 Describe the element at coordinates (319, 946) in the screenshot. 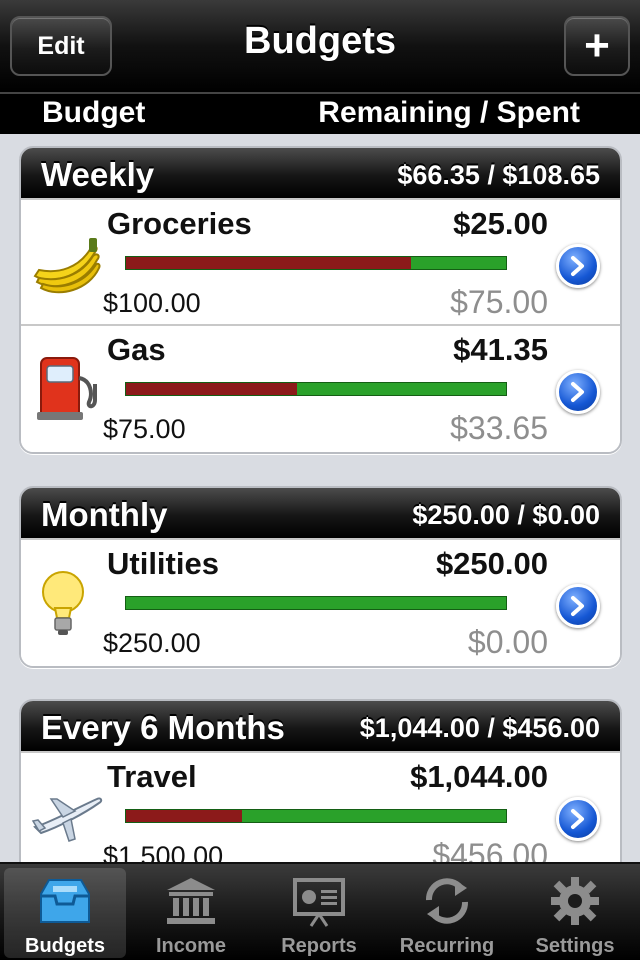

I see `tab-label: Reports` at that location.